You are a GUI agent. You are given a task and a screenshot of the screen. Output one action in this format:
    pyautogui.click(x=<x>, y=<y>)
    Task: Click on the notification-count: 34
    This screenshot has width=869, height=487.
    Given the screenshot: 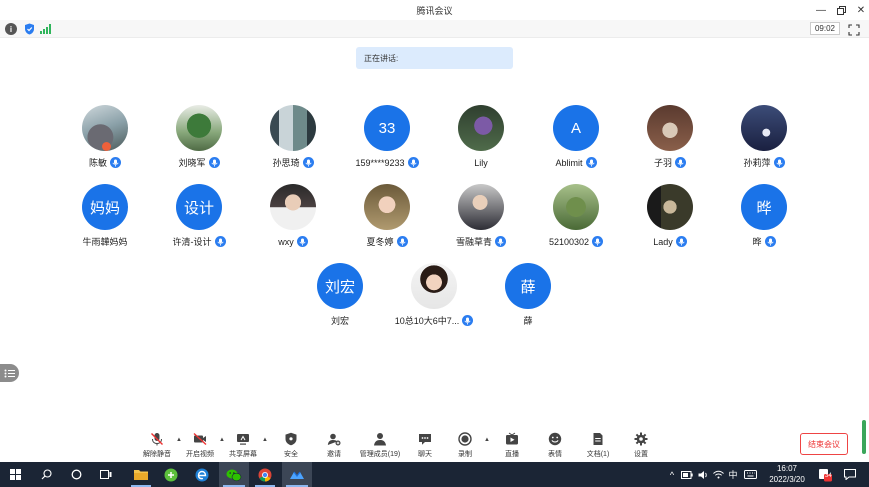 What is the action you would take?
    pyautogui.click(x=828, y=476)
    